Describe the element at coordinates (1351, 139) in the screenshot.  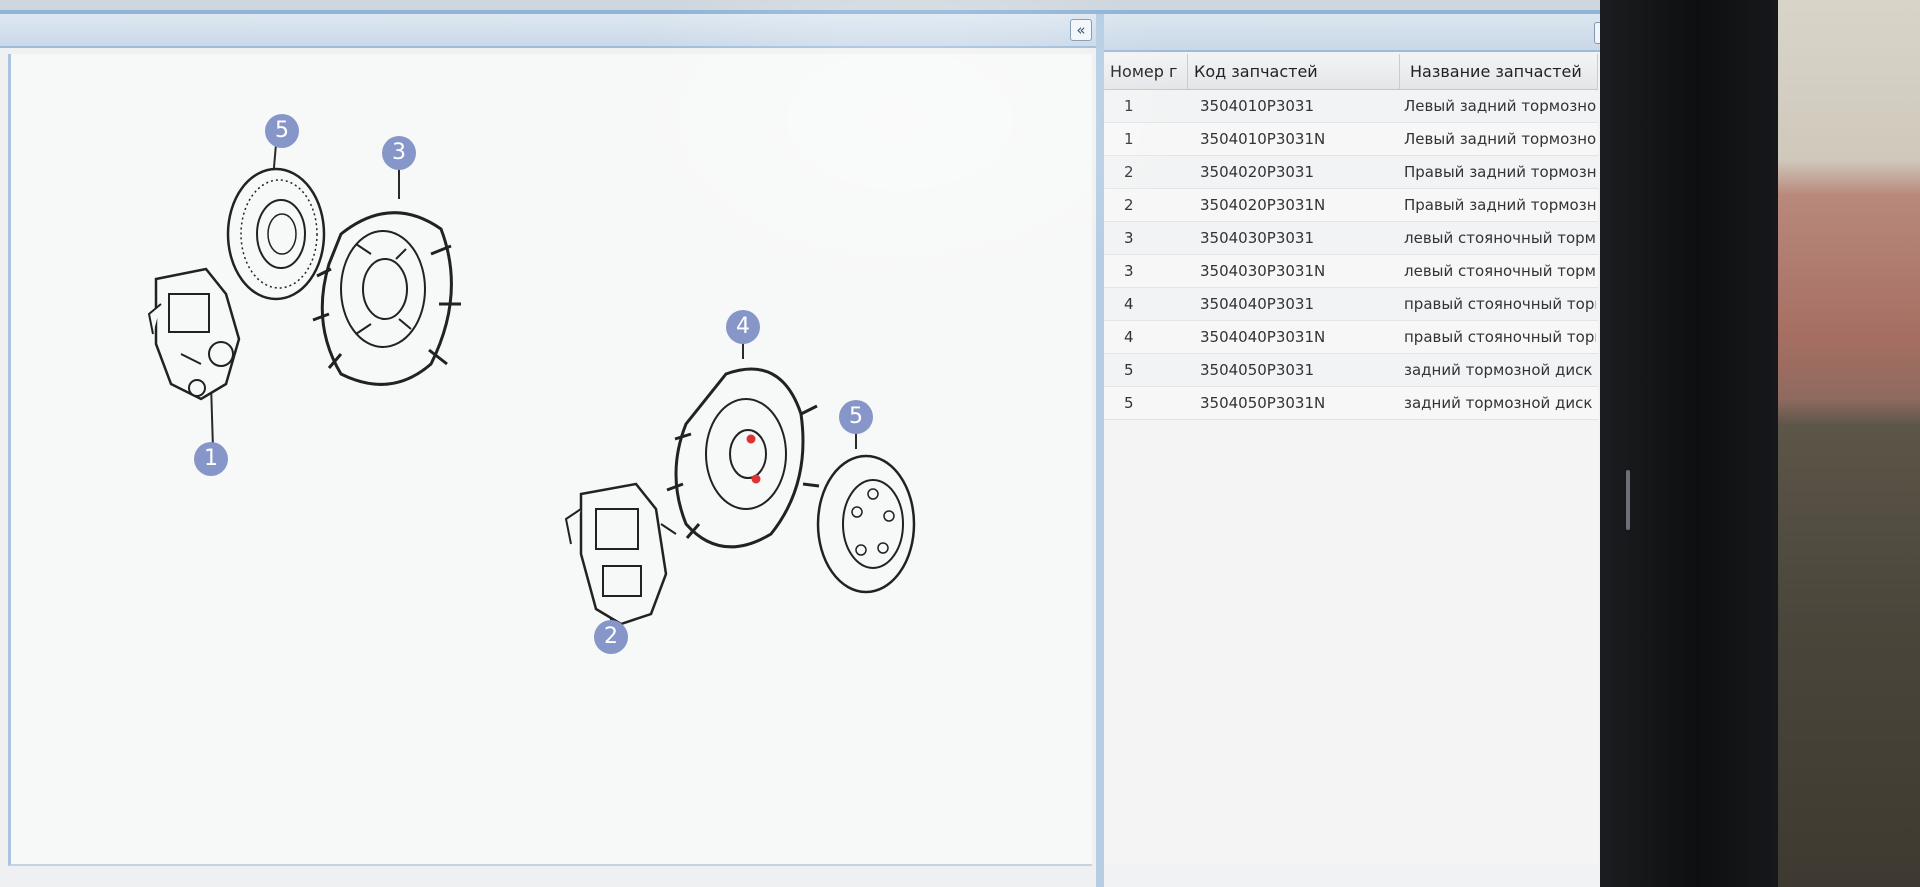
I see `table-row: 1 3504010P3031N Левый задний тормозной су` at that location.